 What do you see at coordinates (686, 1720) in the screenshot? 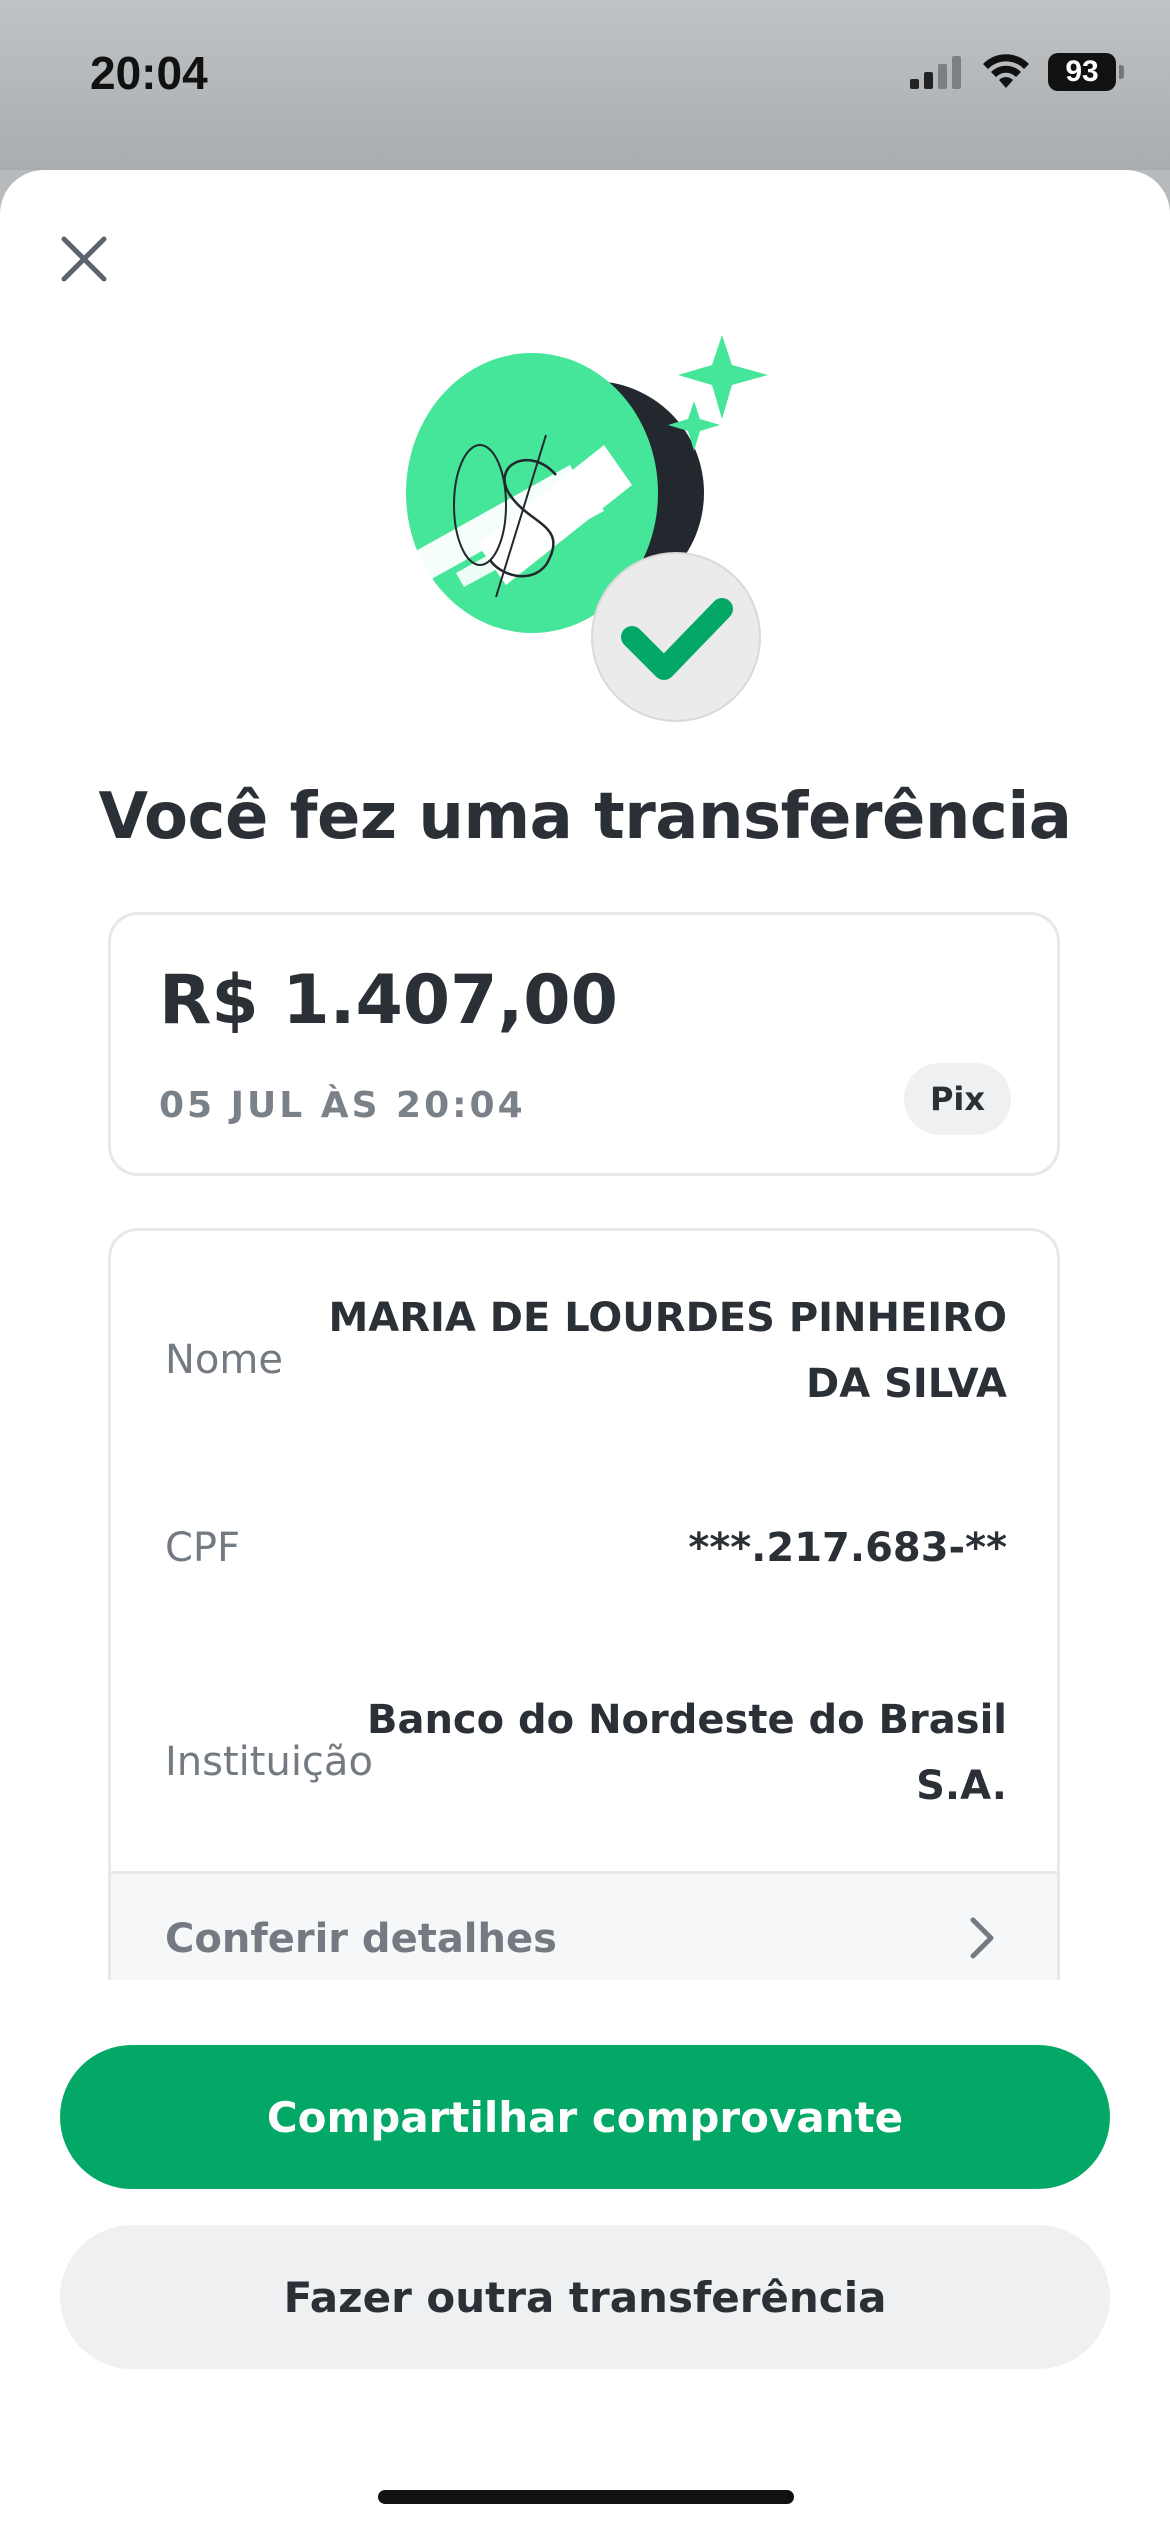
I see `detail-value-line: Banco do Nordeste do Brasil` at bounding box center [686, 1720].